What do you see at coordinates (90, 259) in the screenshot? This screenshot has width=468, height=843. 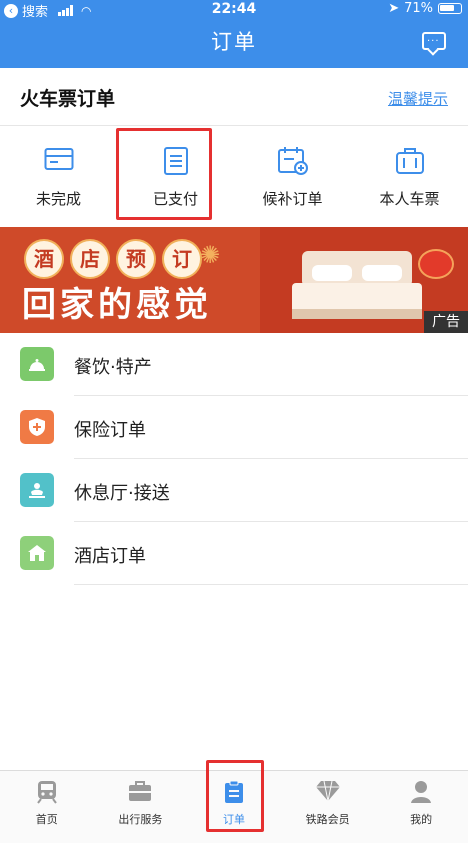 I see `banner-chip: 店` at bounding box center [90, 259].